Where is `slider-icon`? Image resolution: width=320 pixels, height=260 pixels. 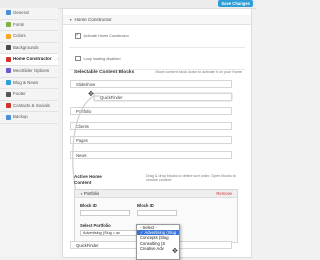 slider-icon is located at coordinates (8, 71).